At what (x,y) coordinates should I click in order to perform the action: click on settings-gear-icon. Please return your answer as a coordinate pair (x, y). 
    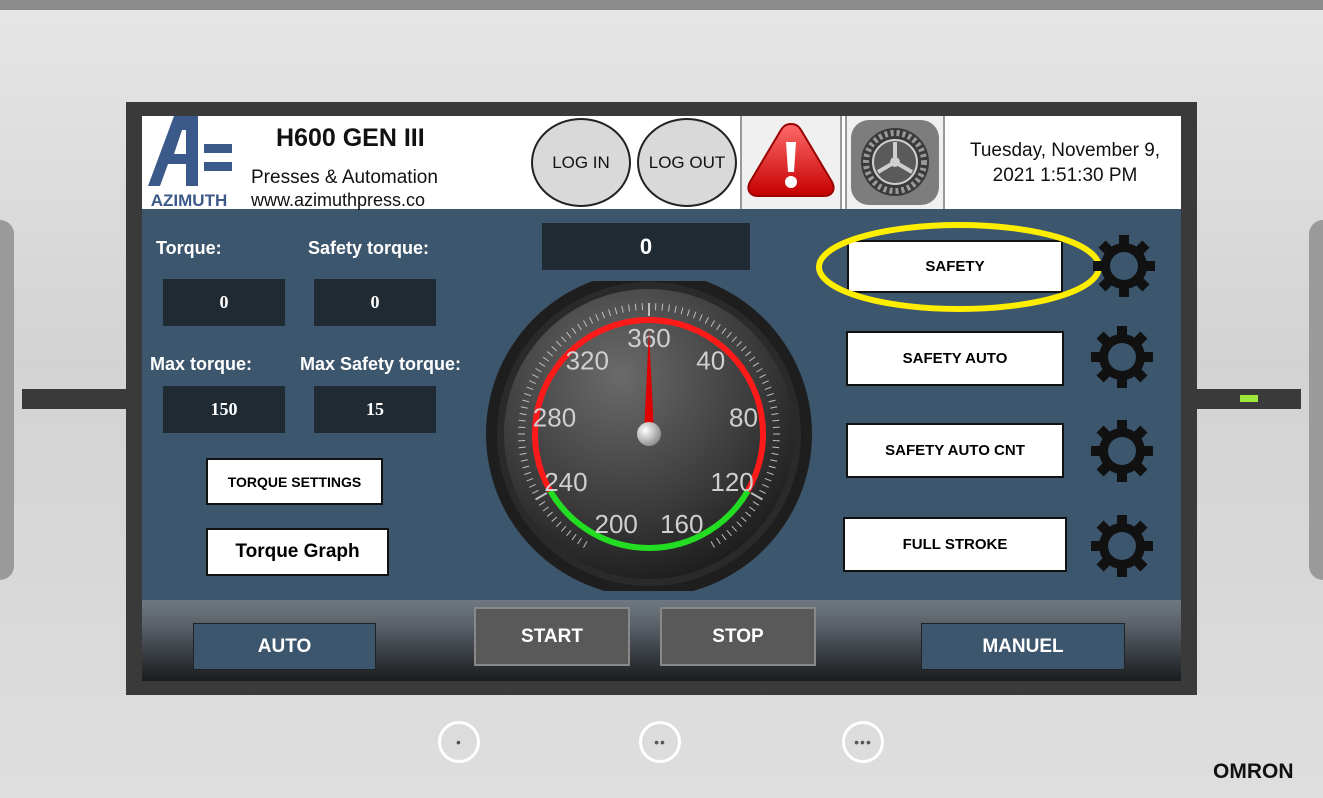
    Looking at the image, I should click on (895, 162).